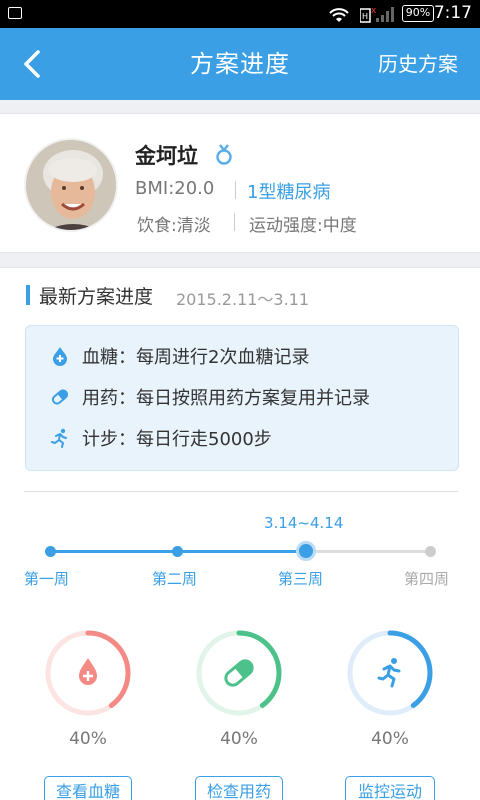  I want to click on signal-icon: H x, so click(377, 14).